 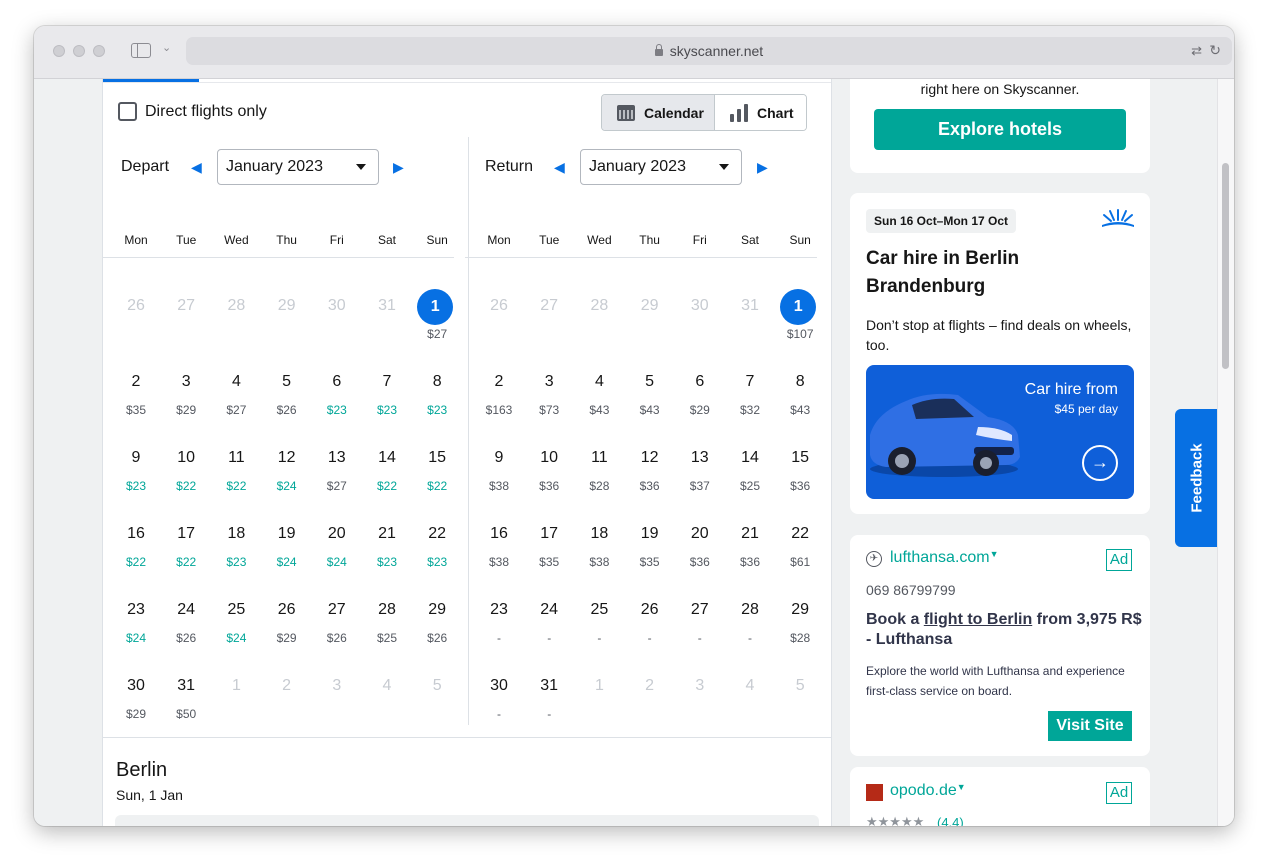 What do you see at coordinates (136, 547) in the screenshot?
I see `calendar-day: 16 $22` at bounding box center [136, 547].